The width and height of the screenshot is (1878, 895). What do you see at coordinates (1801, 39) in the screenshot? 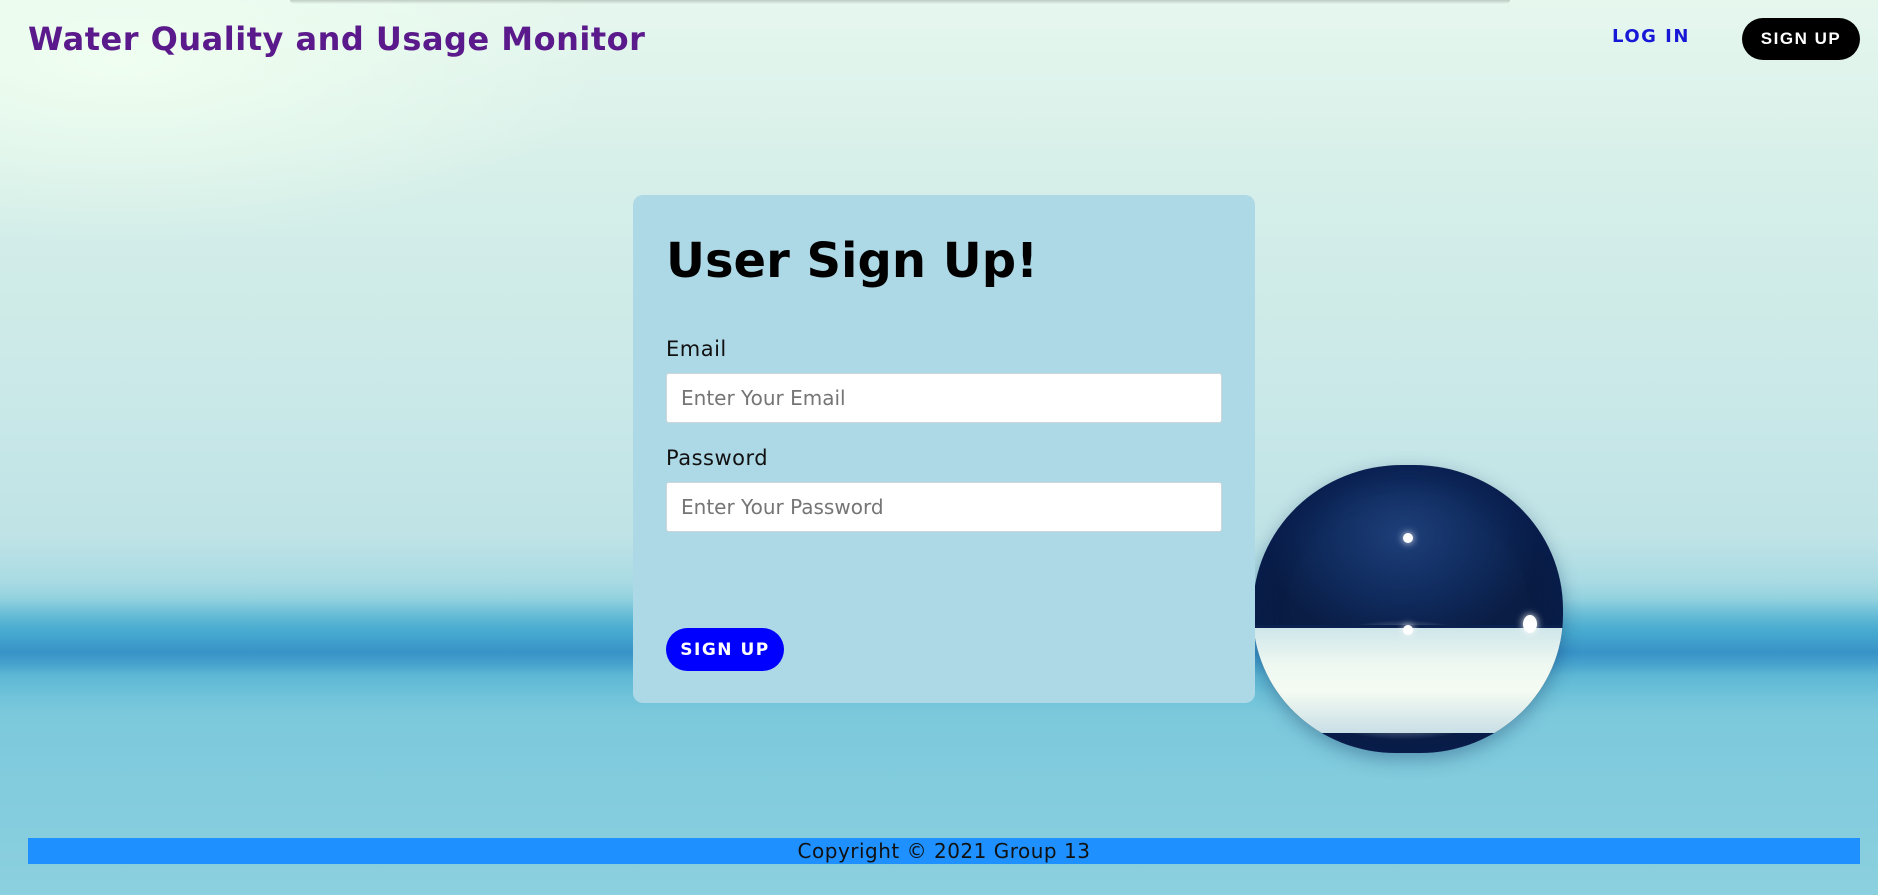
I see `nav-signup-button: SIGN UP` at bounding box center [1801, 39].